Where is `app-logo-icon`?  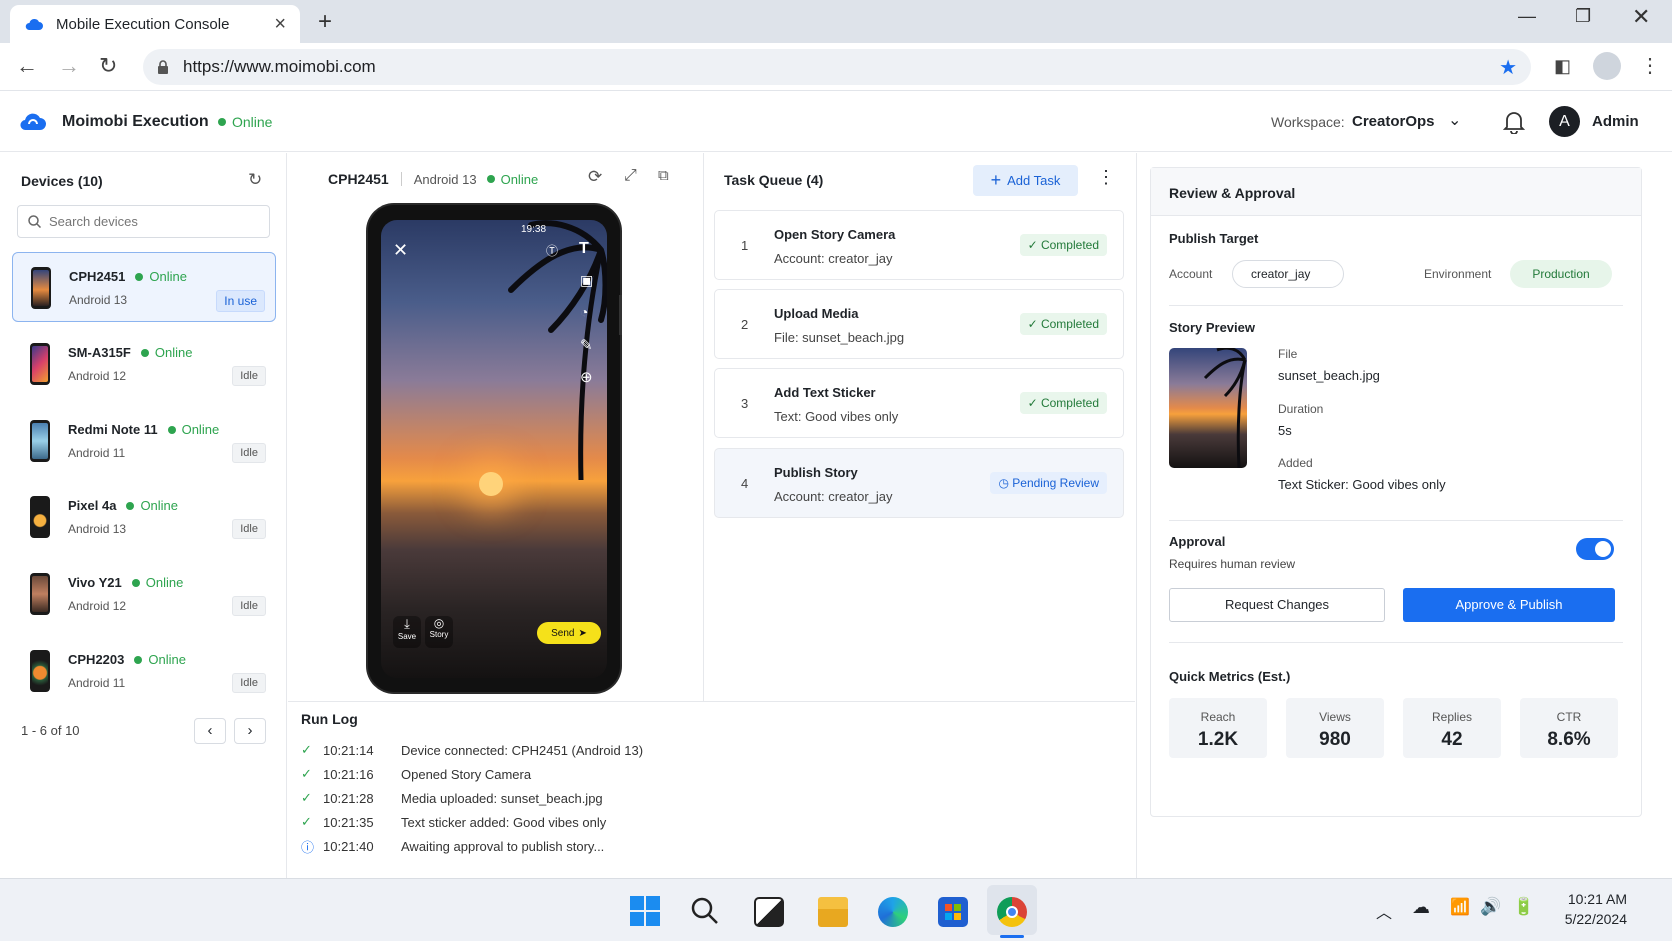
app-logo-icon is located at coordinates (33, 122).